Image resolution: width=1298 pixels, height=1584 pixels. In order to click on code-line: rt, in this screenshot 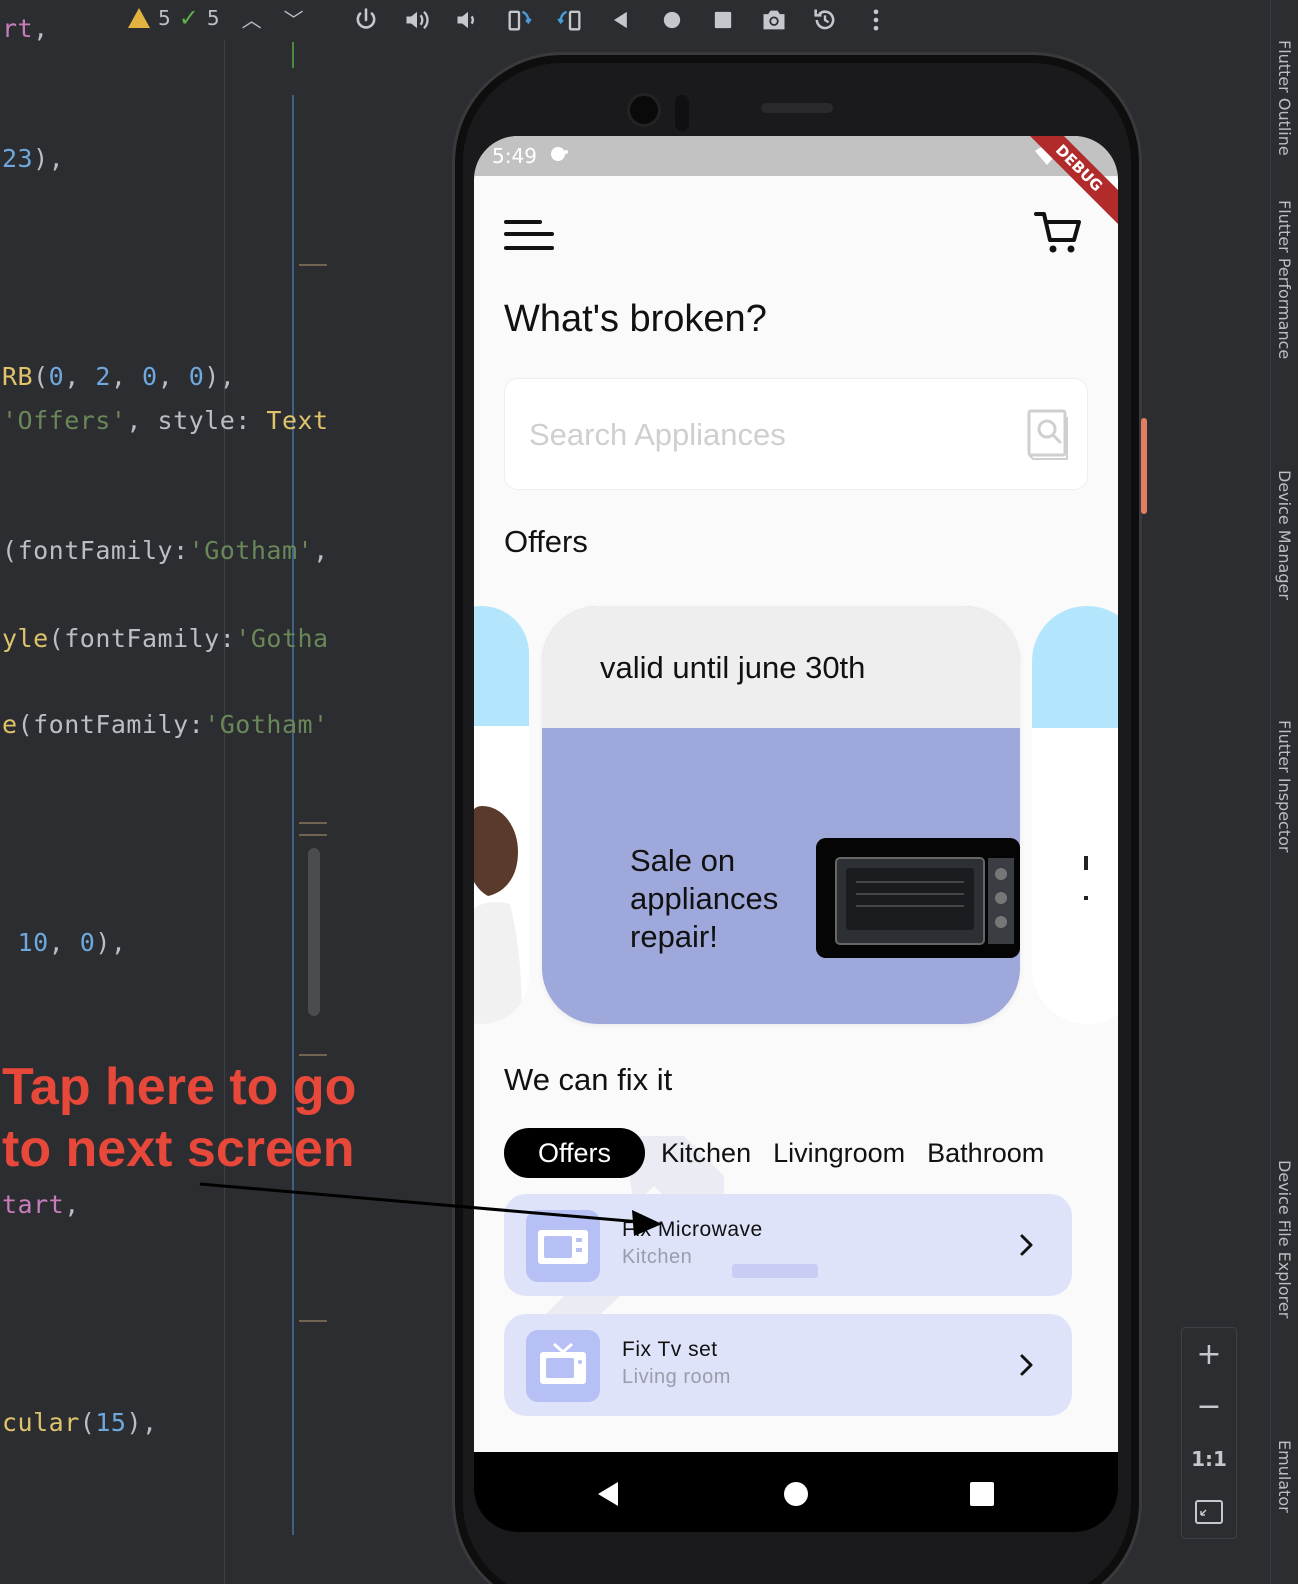, I will do `click(25, 28)`.